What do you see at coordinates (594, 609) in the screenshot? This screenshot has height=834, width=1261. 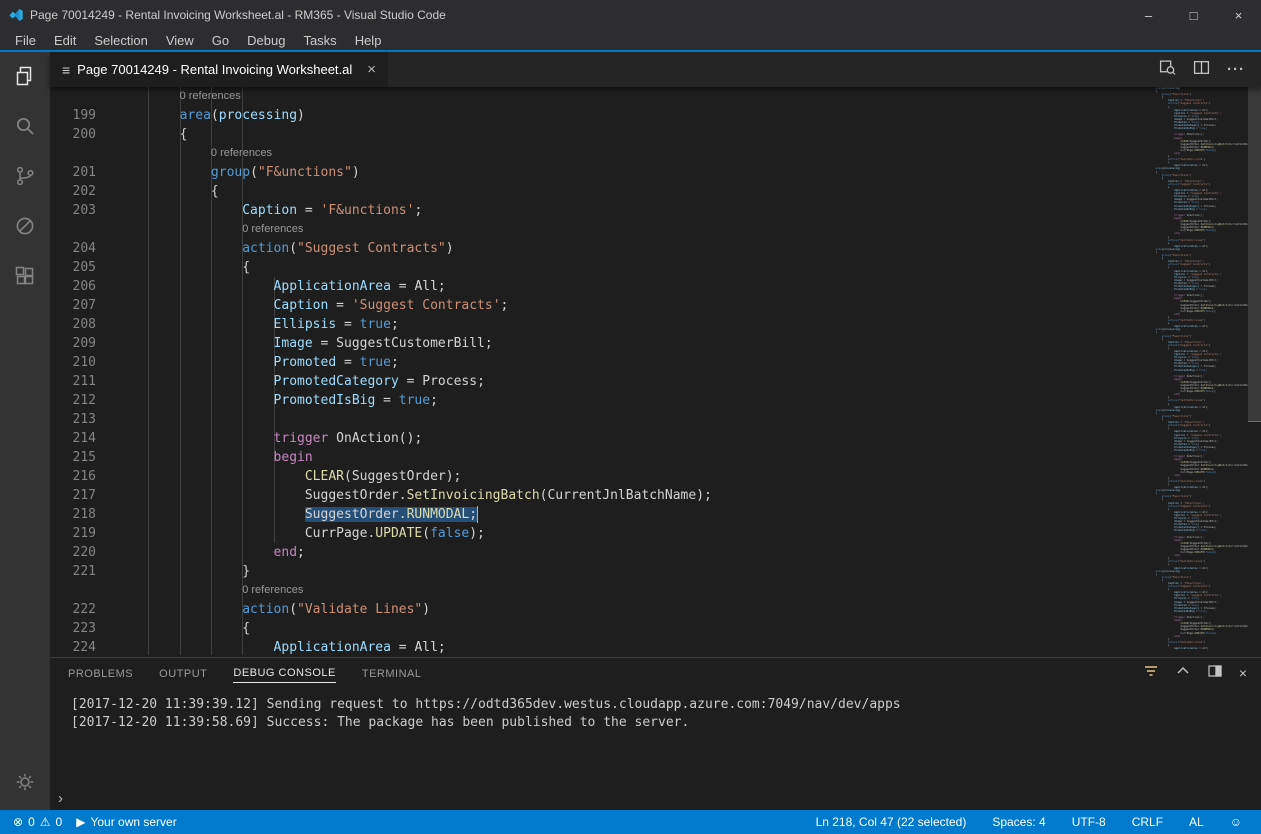 I see `code-line: 222 action("Validate Lines")` at bounding box center [594, 609].